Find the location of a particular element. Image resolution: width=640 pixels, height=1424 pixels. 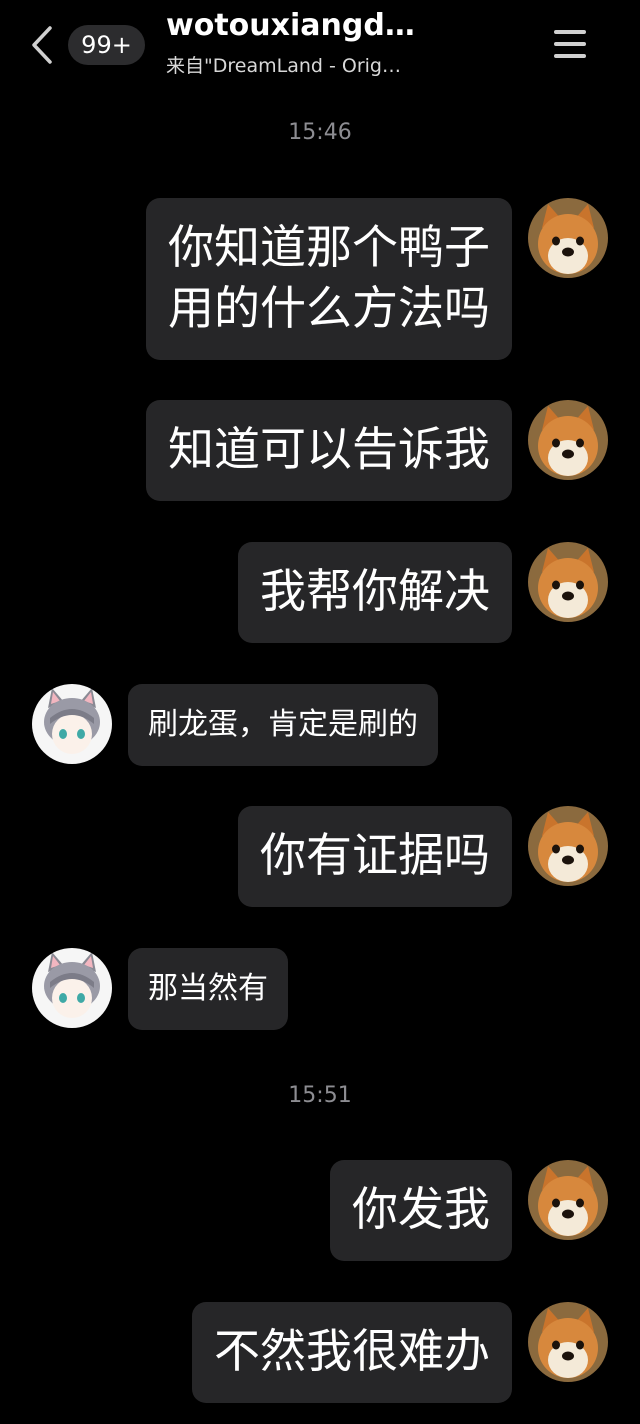

message-bubble-sent: 我帮你解决 is located at coordinates (375, 592).